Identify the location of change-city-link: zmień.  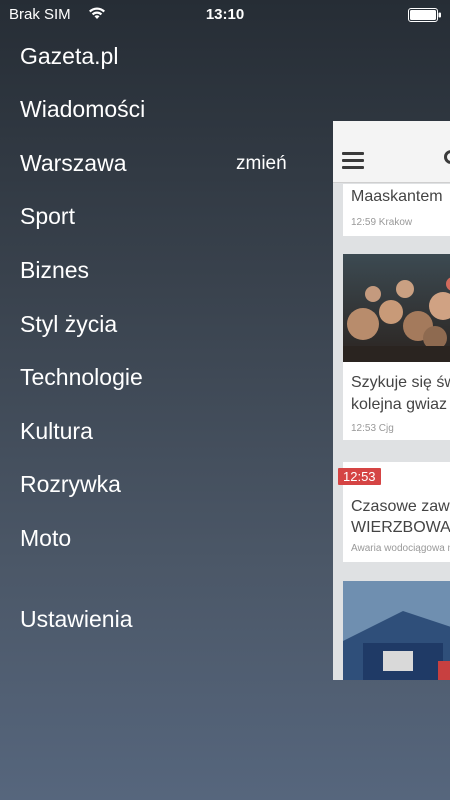
(261, 164).